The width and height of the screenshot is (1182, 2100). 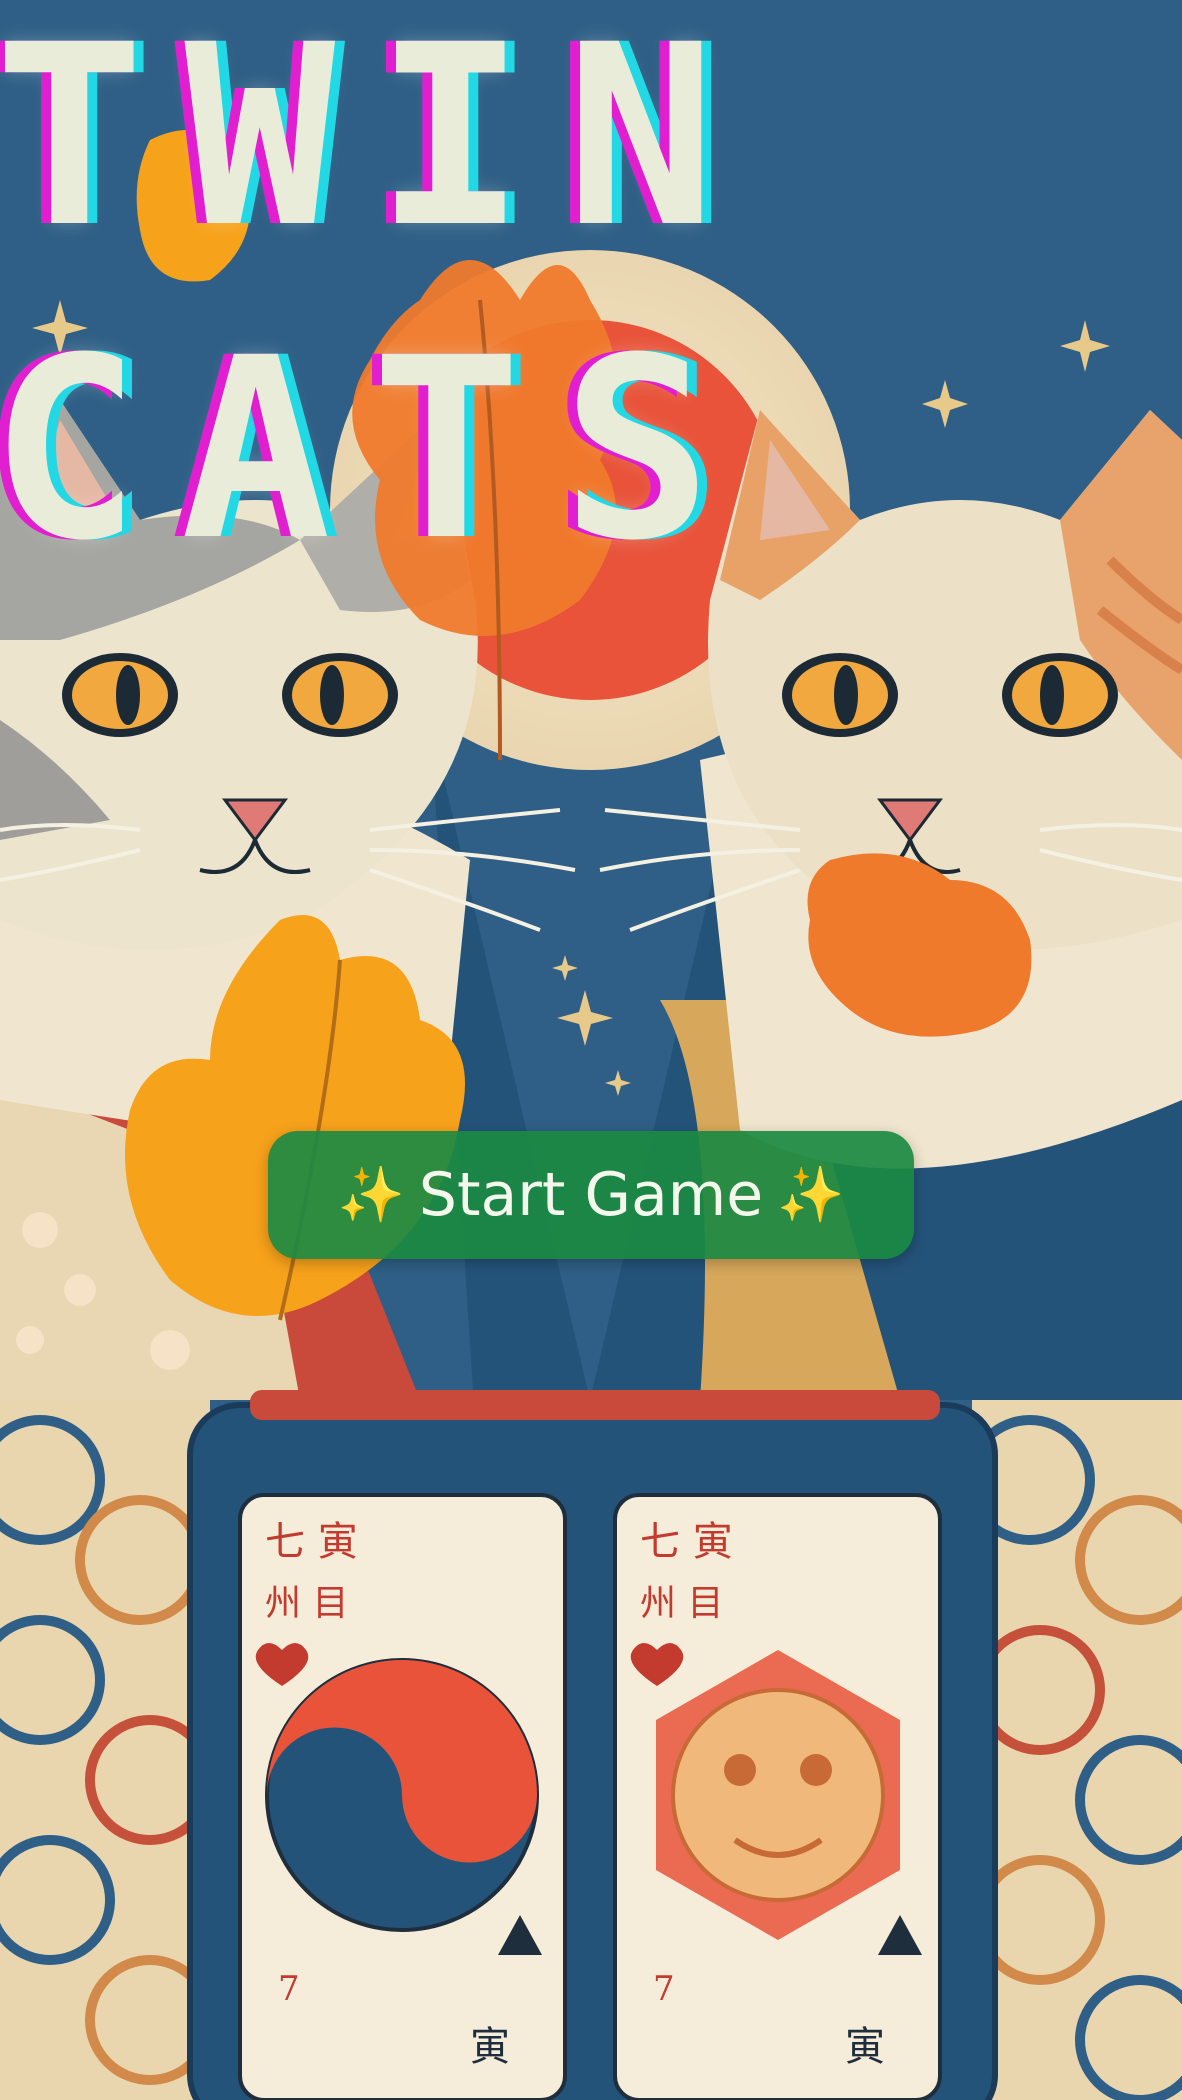 I want to click on game-title-line-1: TWIN, so click(x=378, y=141).